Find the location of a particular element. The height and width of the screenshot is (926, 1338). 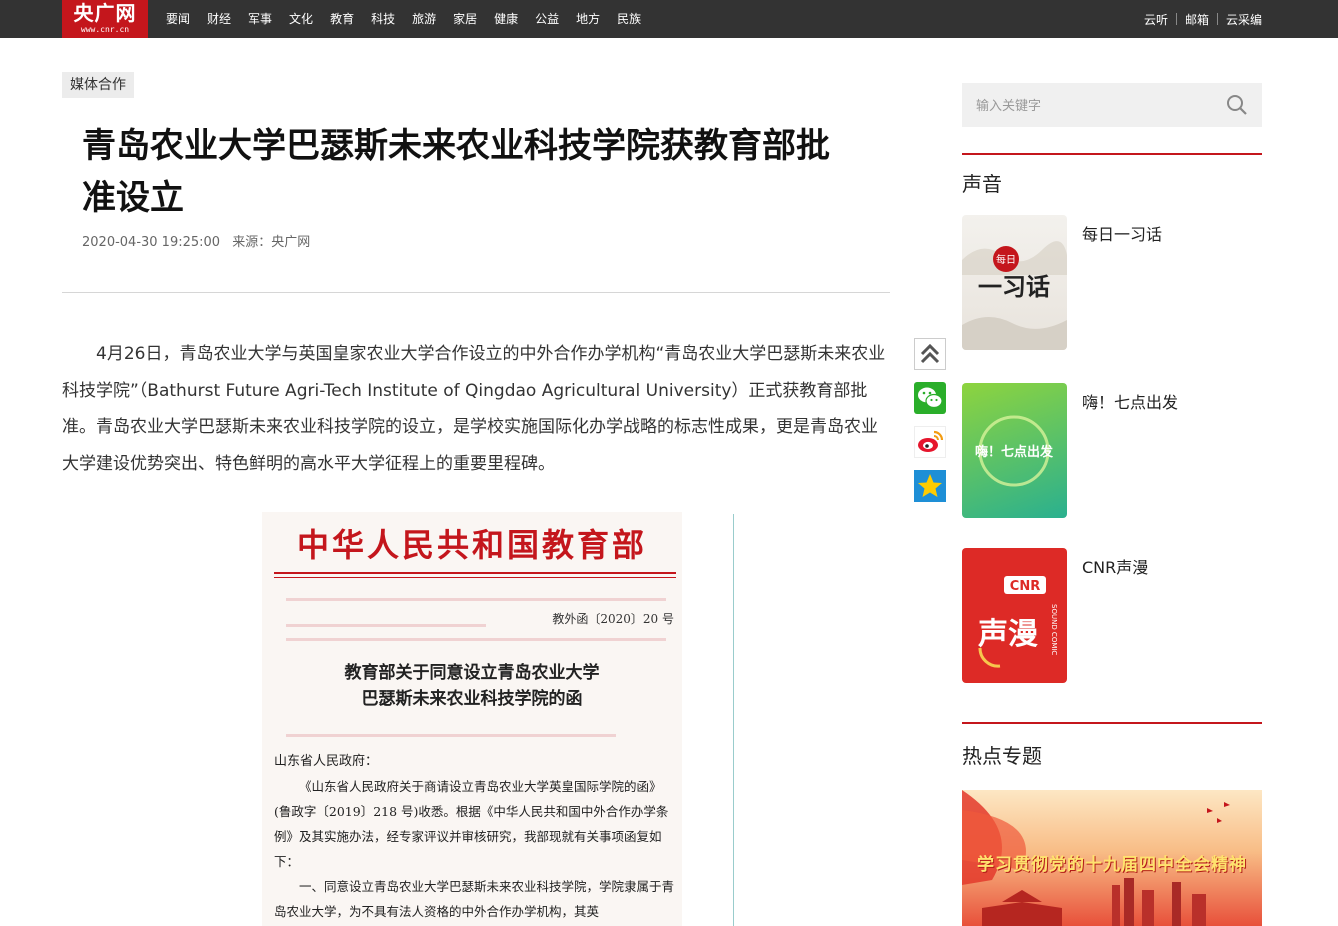

nav-item-news: 要闻 is located at coordinates (178, 19).